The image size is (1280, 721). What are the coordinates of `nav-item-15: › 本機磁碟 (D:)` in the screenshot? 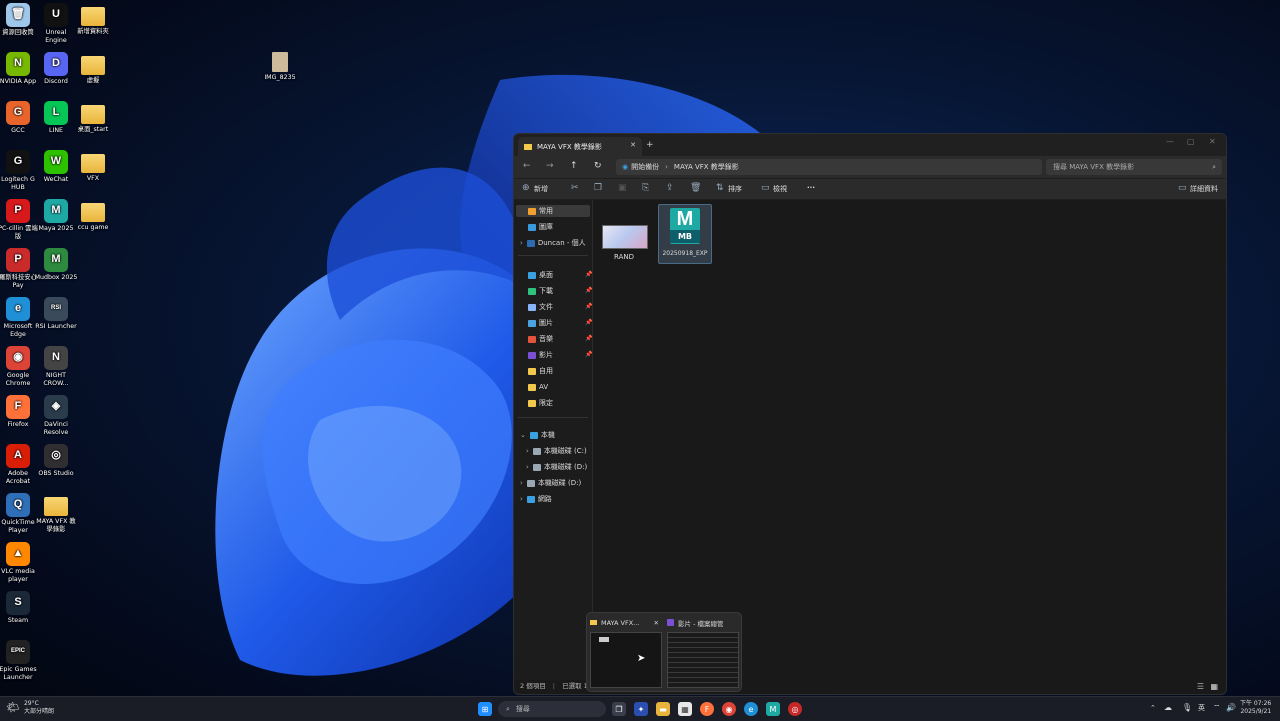 It's located at (550, 483).